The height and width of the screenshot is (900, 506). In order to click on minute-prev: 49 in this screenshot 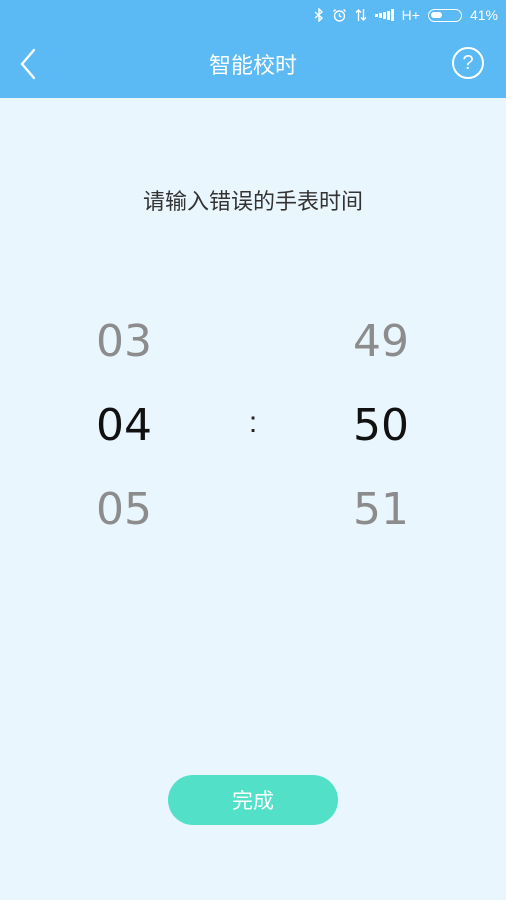, I will do `click(381, 341)`.